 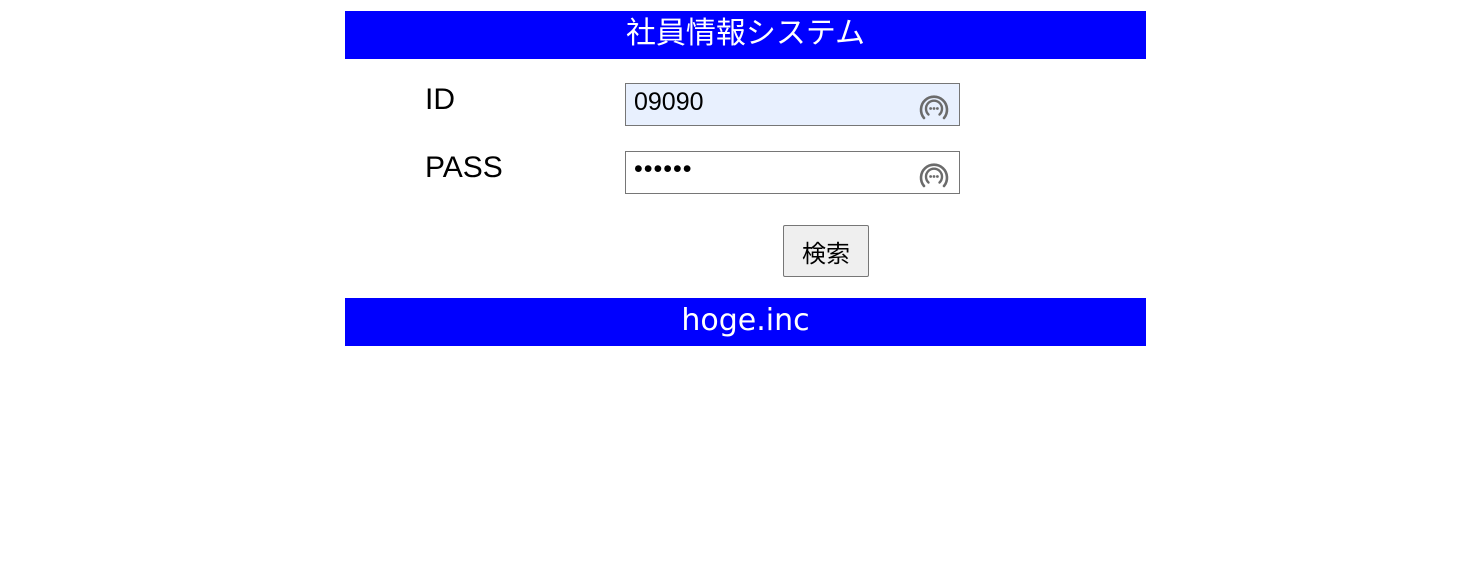 What do you see at coordinates (792, 172) in the screenshot?
I see `password-input: ••••••` at bounding box center [792, 172].